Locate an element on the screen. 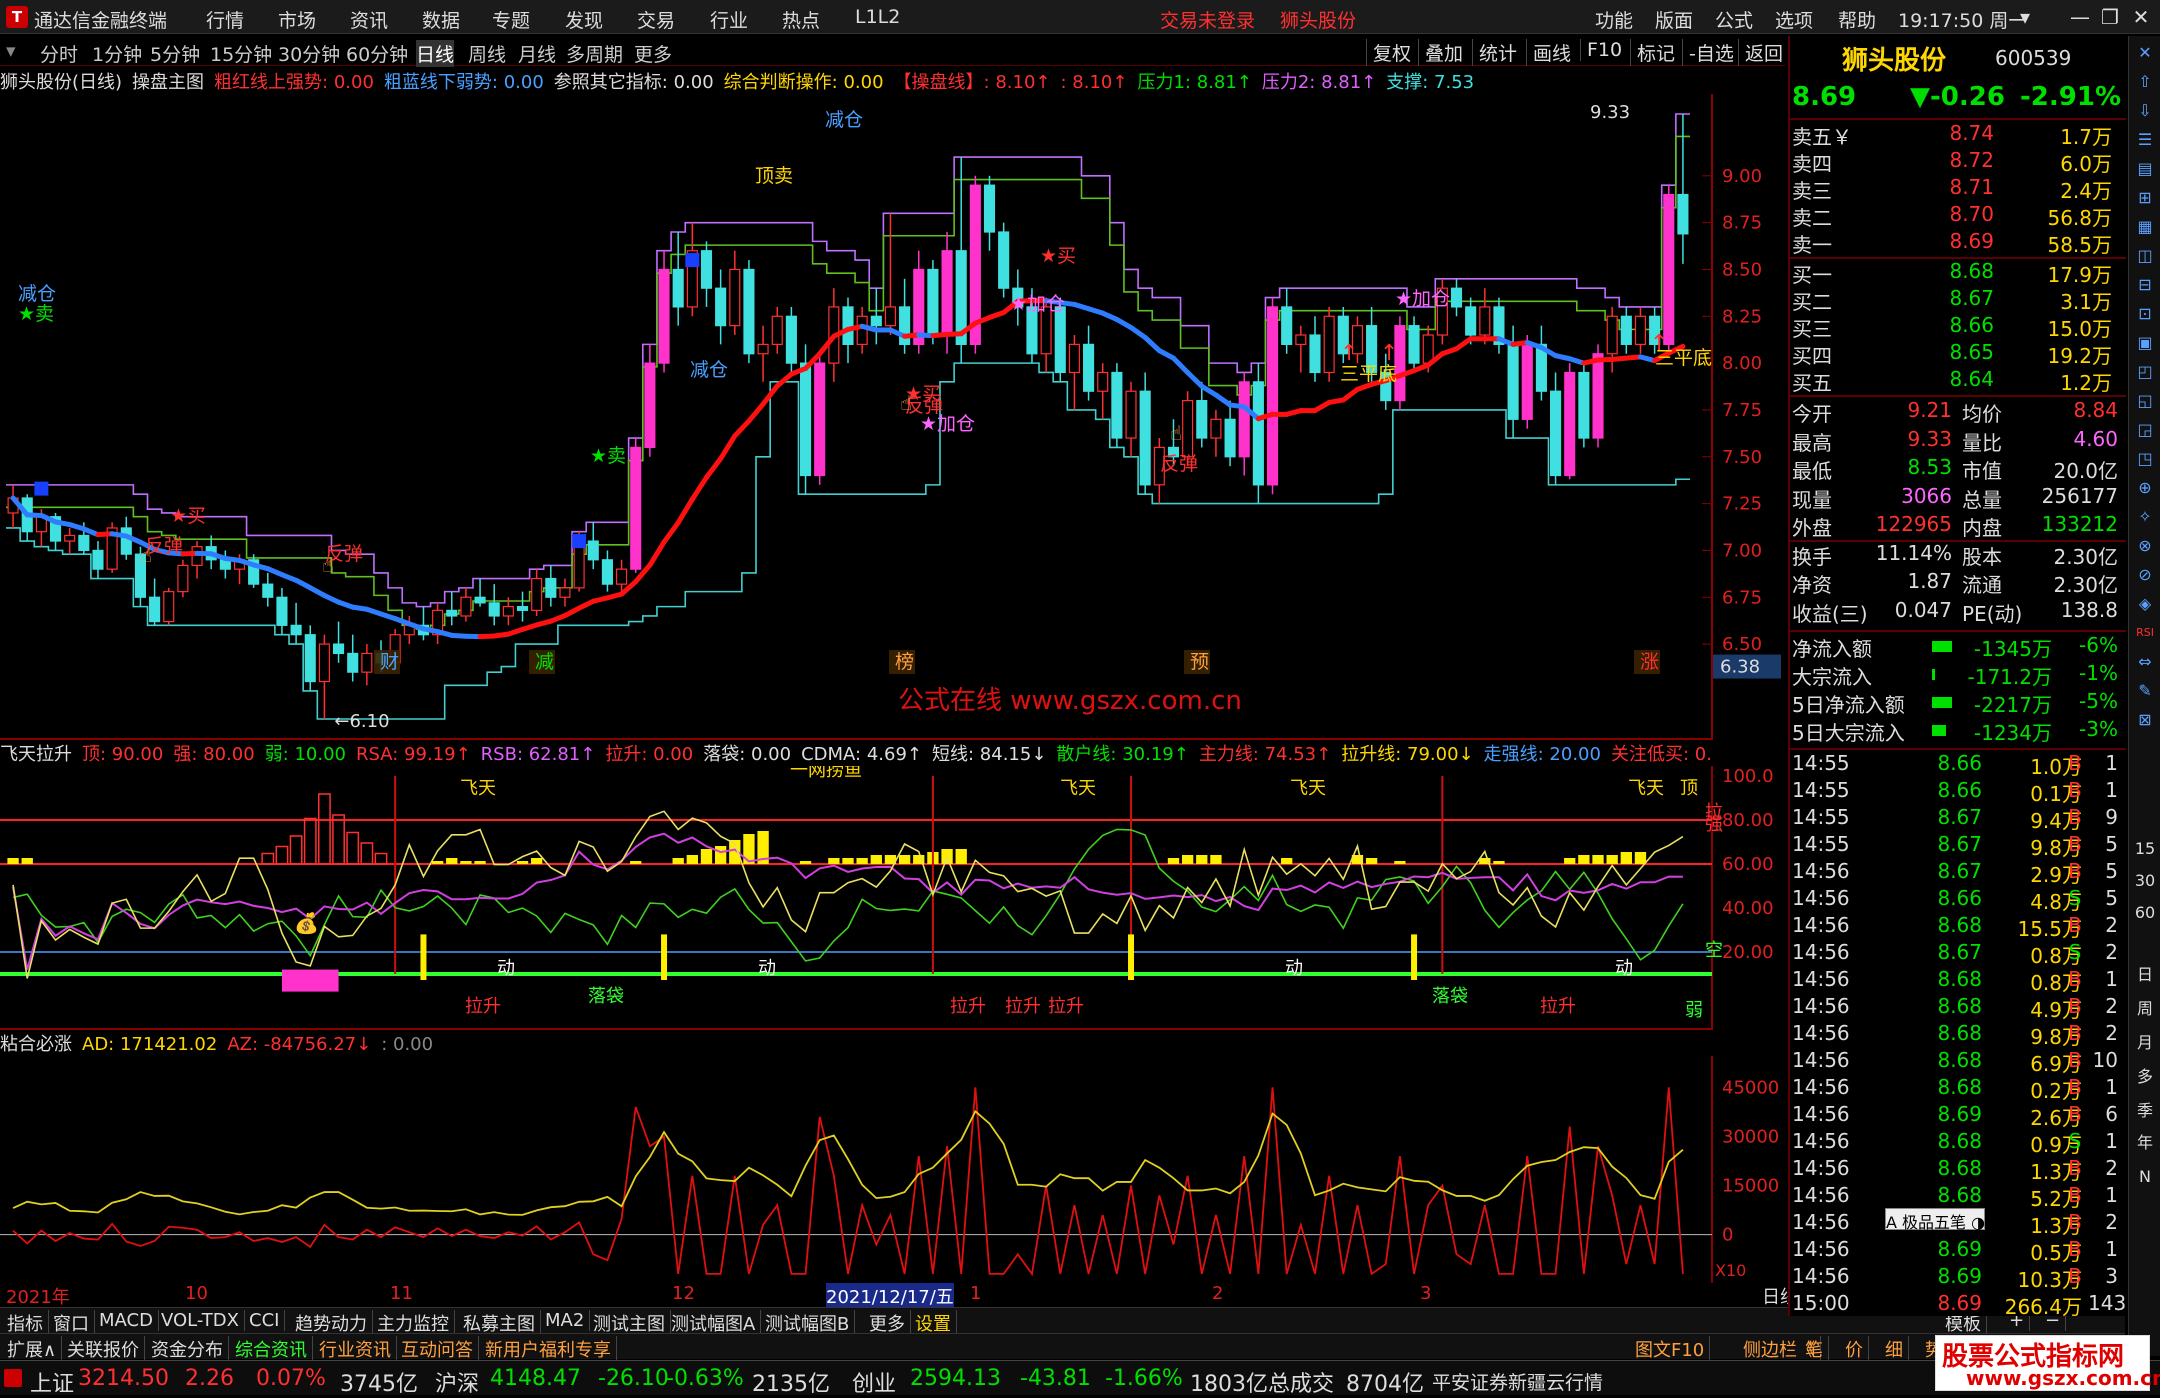  side-tool-icon-22: ✎ is located at coordinates (2145, 691).